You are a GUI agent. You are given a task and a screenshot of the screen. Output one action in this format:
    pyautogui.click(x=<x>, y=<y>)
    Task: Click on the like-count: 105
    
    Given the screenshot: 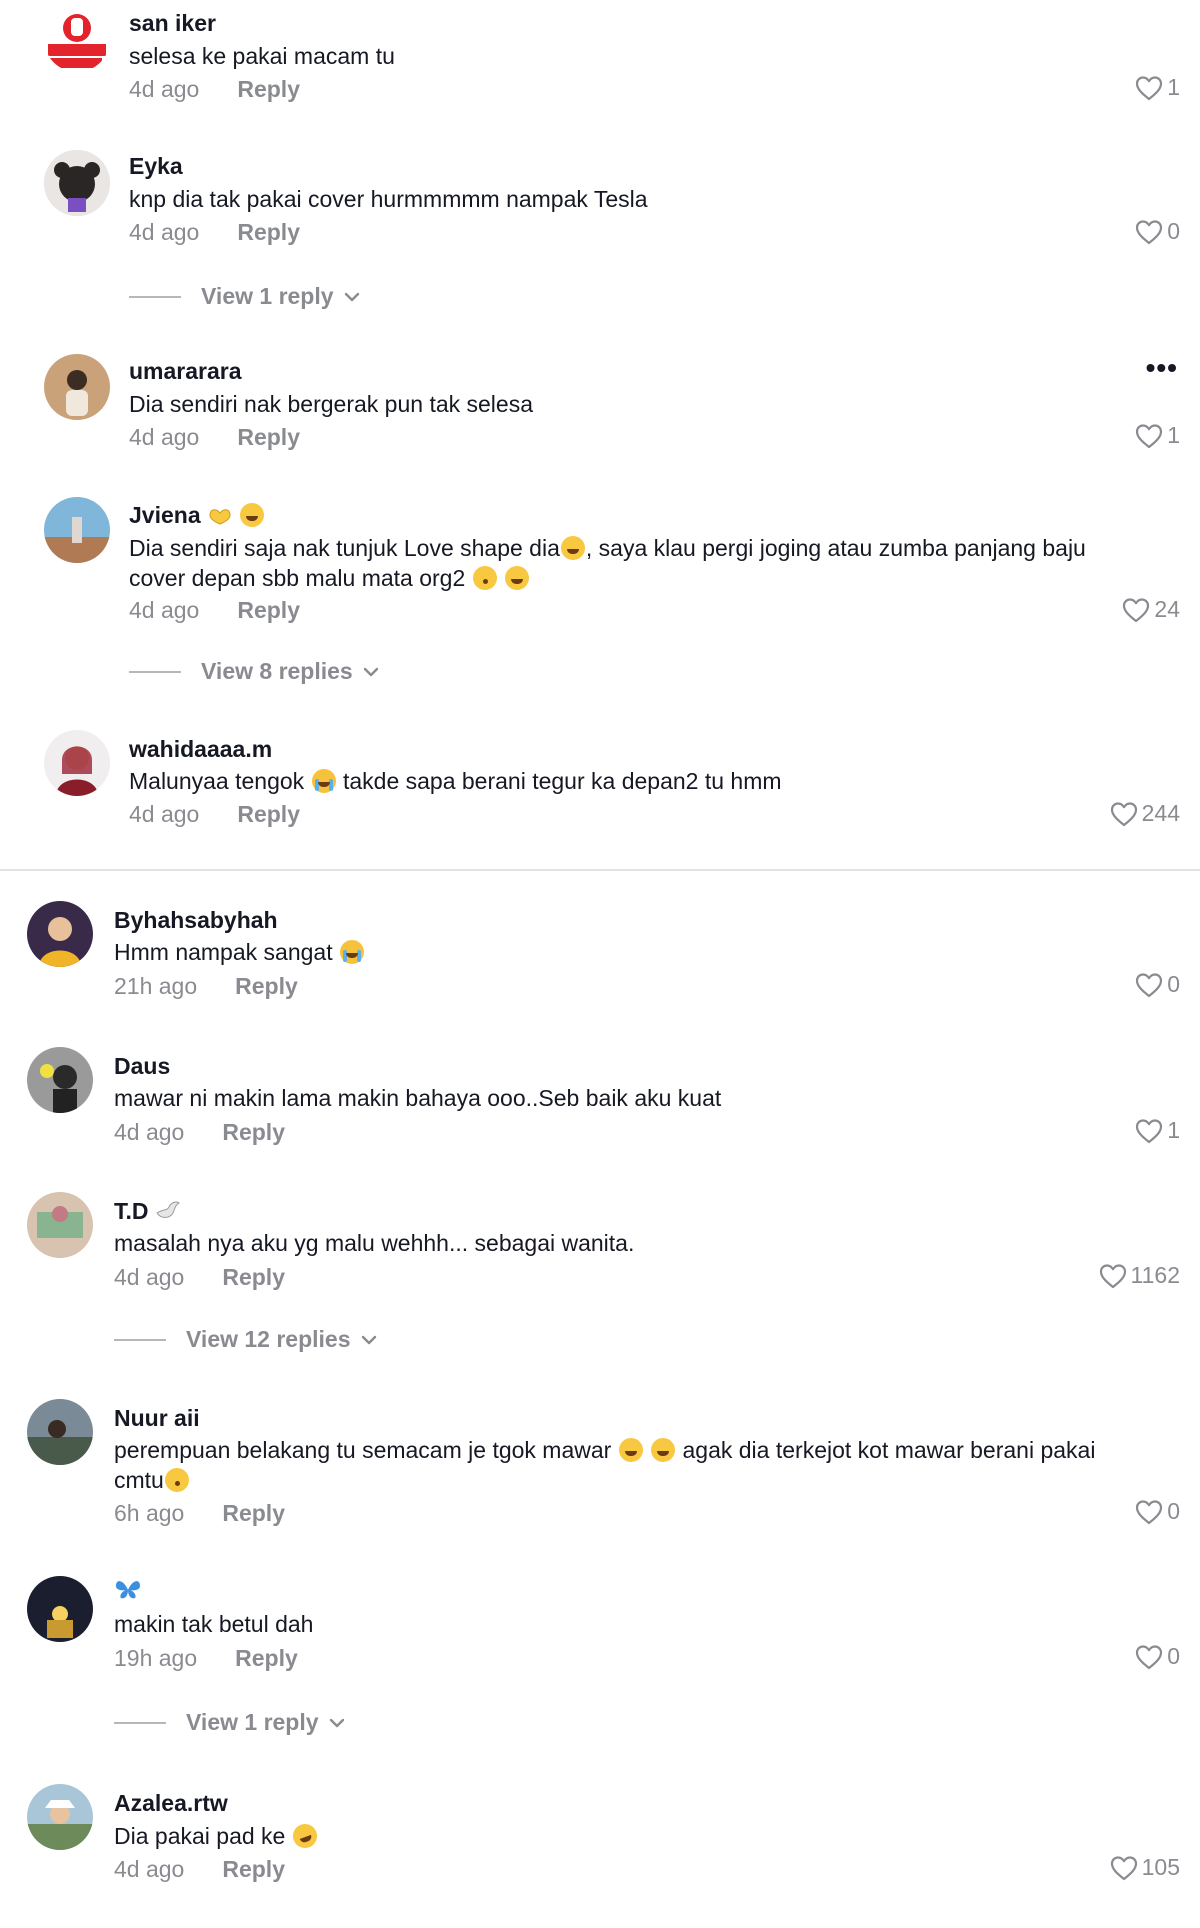 What is the action you would take?
    pyautogui.click(x=1160, y=1867)
    